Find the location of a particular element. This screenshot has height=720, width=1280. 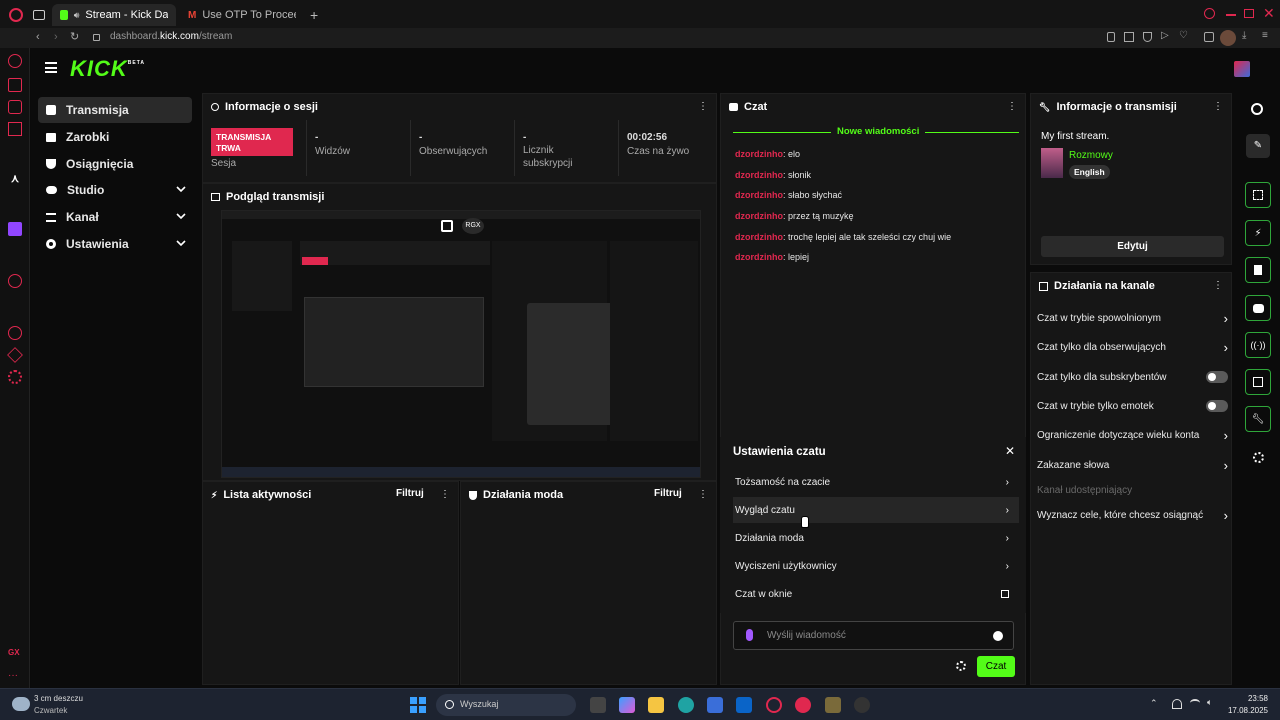

opera-gx-taskbar-icon is located at coordinates (774, 705).